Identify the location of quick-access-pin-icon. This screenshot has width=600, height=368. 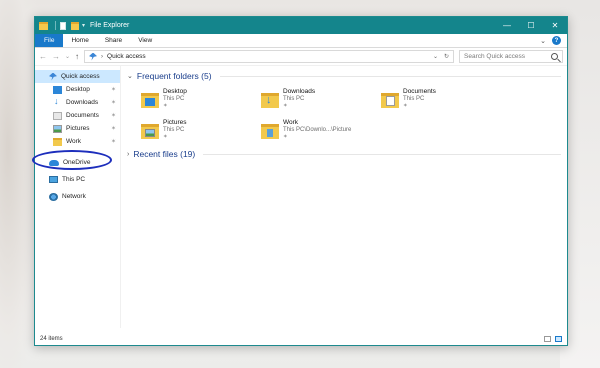
(93, 56).